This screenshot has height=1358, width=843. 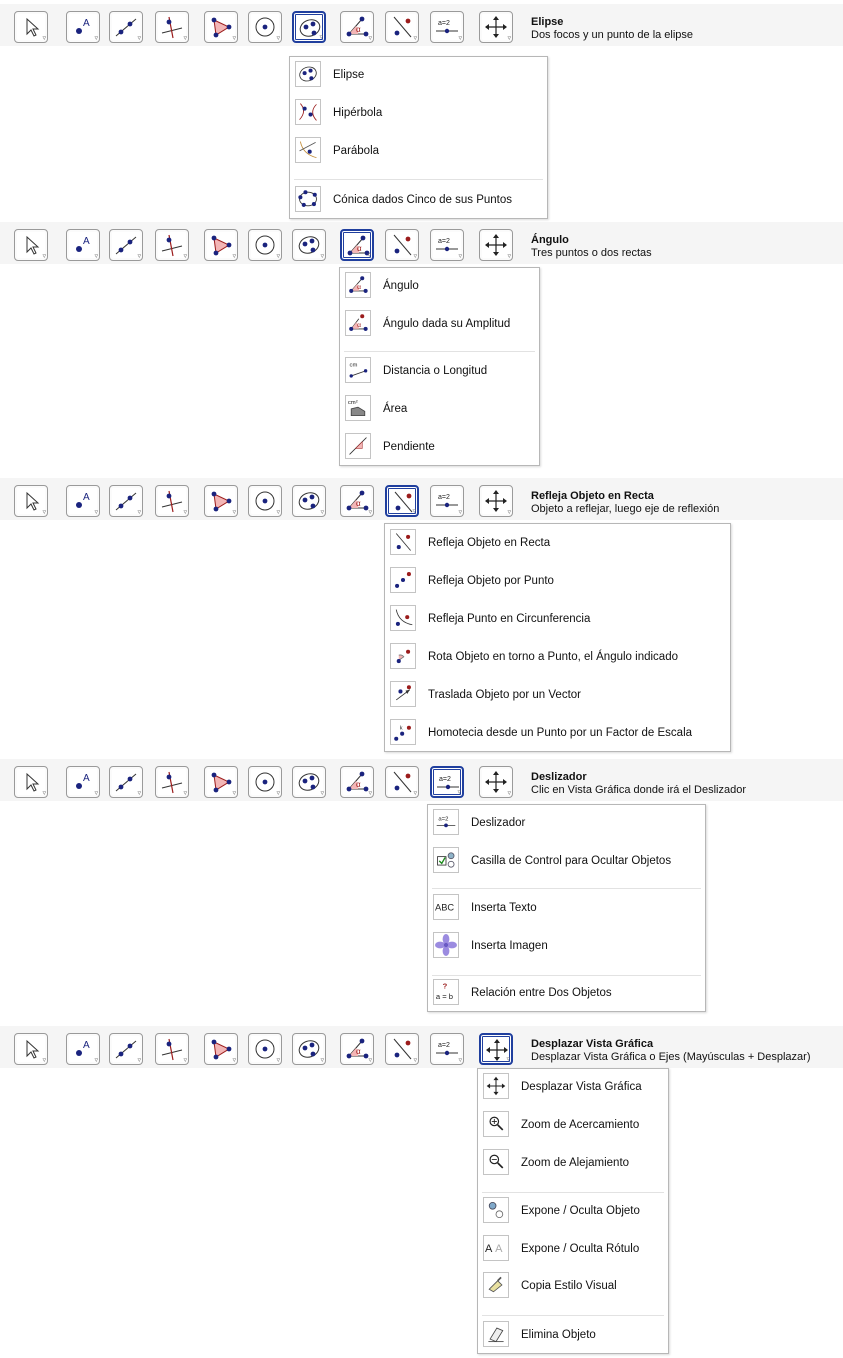 What do you see at coordinates (403, 694) in the screenshot?
I see `translate-icon` at bounding box center [403, 694].